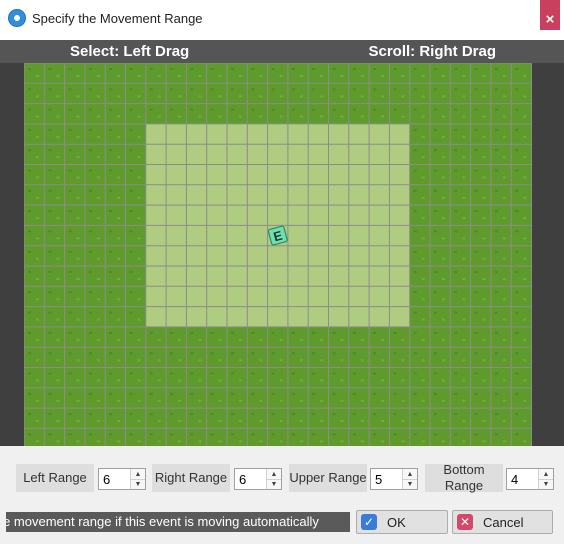 This screenshot has width=564, height=544. What do you see at coordinates (369, 522) in the screenshot?
I see `check-icon: ✓` at bounding box center [369, 522].